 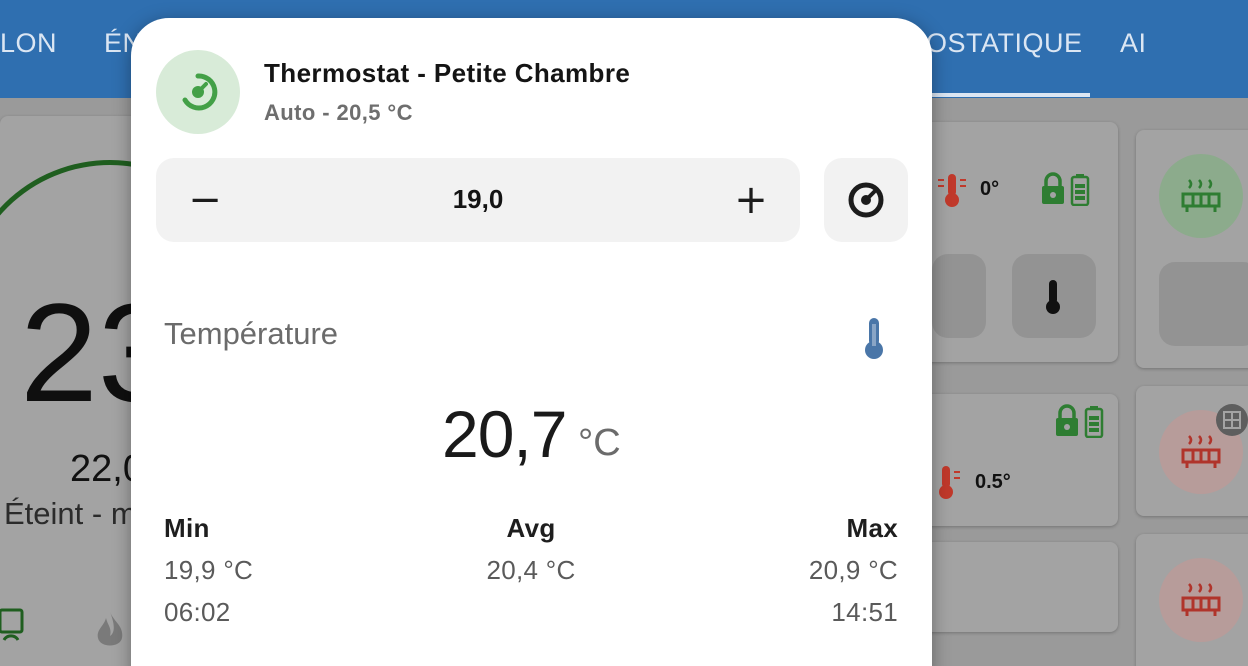 What do you see at coordinates (990, 189) in the screenshot?
I see `card-1-value: 0°` at bounding box center [990, 189].